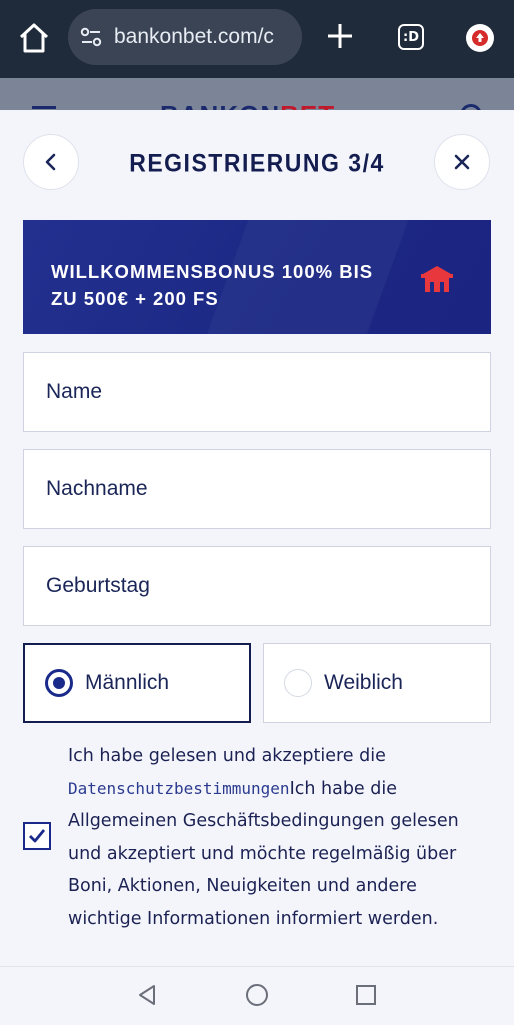 The image size is (514, 1025). I want to click on nav-recent-apps-icon, so click(366, 995).